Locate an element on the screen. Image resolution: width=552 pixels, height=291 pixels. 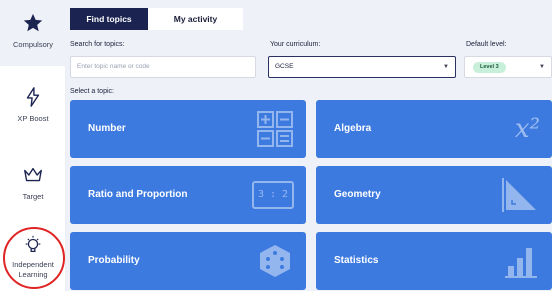
triangle-ruler-icon is located at coordinates (519, 195).